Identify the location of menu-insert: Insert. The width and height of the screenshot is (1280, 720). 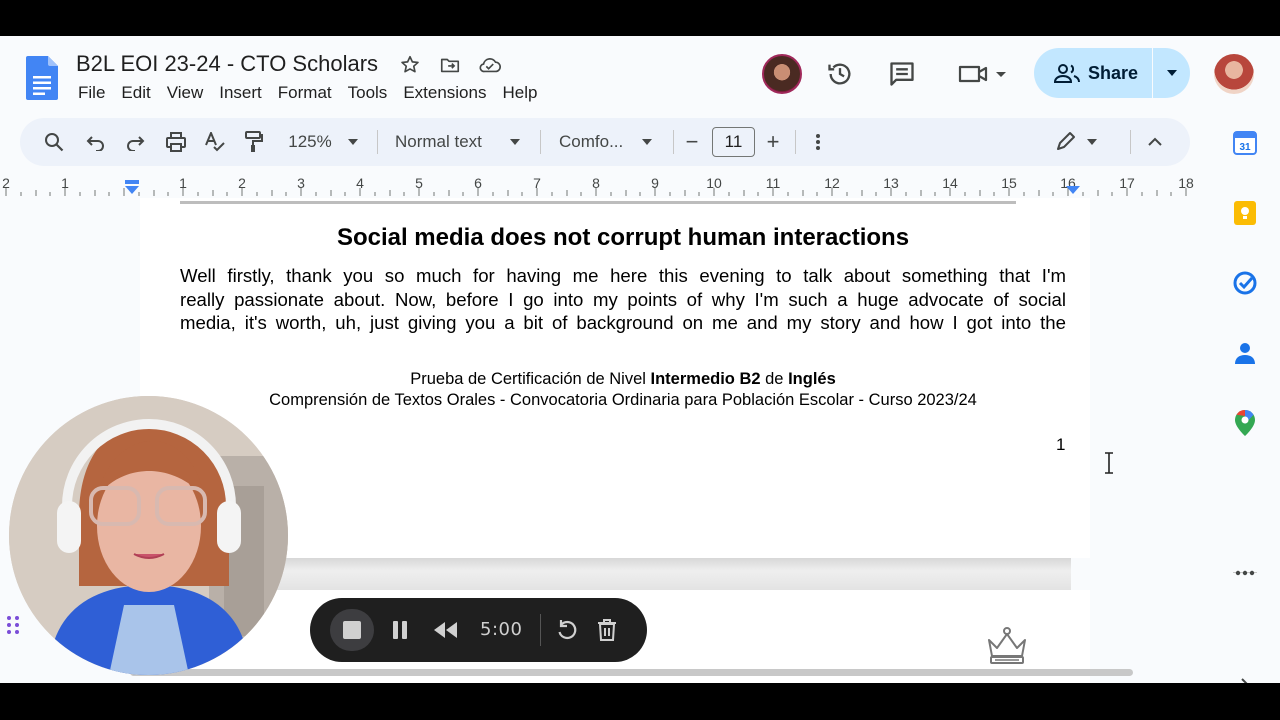
(240, 93).